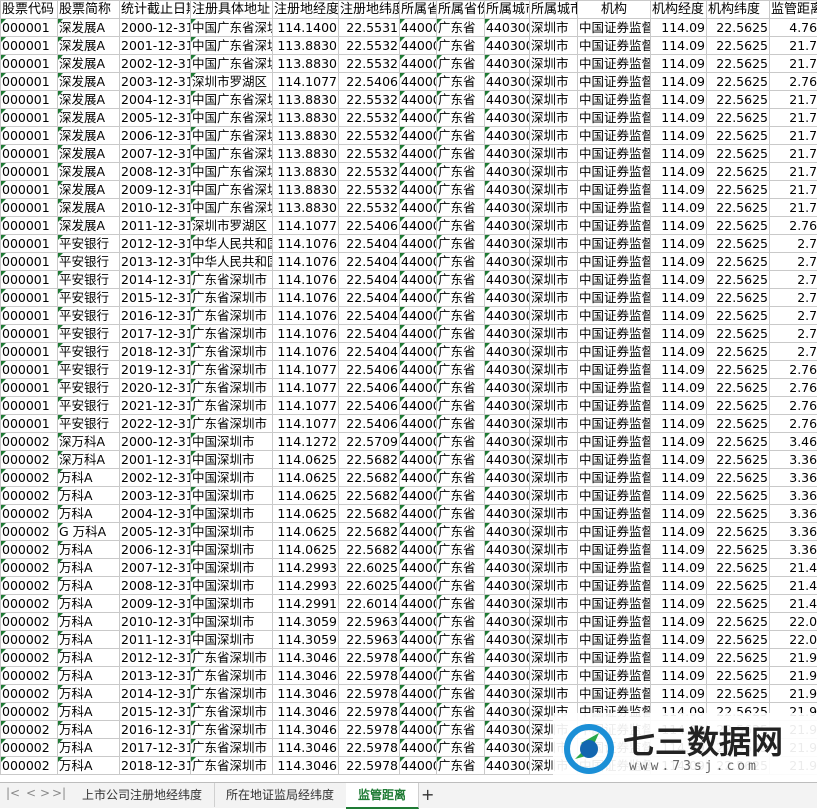 The image size is (817, 809). I want to click on table-cell: 22.6025, so click(369, 586).